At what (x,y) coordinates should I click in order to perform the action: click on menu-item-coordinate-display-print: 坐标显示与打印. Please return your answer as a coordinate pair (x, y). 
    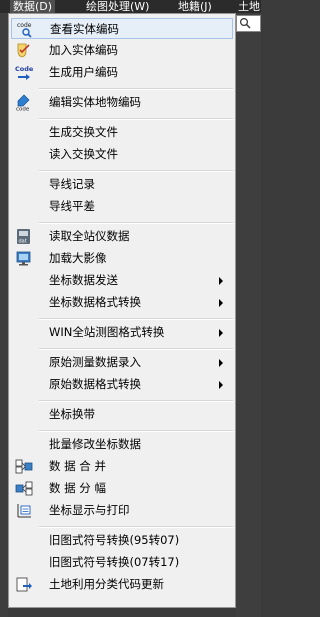
    Looking at the image, I should click on (122, 510).